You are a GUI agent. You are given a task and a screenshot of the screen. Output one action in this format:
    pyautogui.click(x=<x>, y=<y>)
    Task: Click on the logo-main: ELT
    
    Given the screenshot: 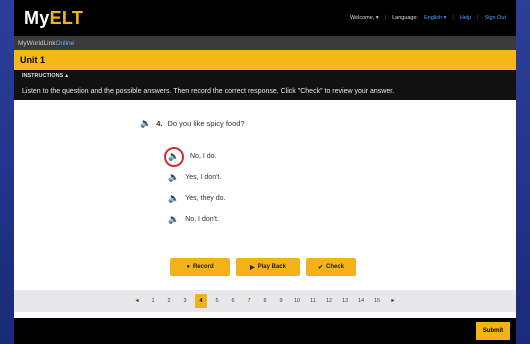 What is the action you would take?
    pyautogui.click(x=66, y=17)
    